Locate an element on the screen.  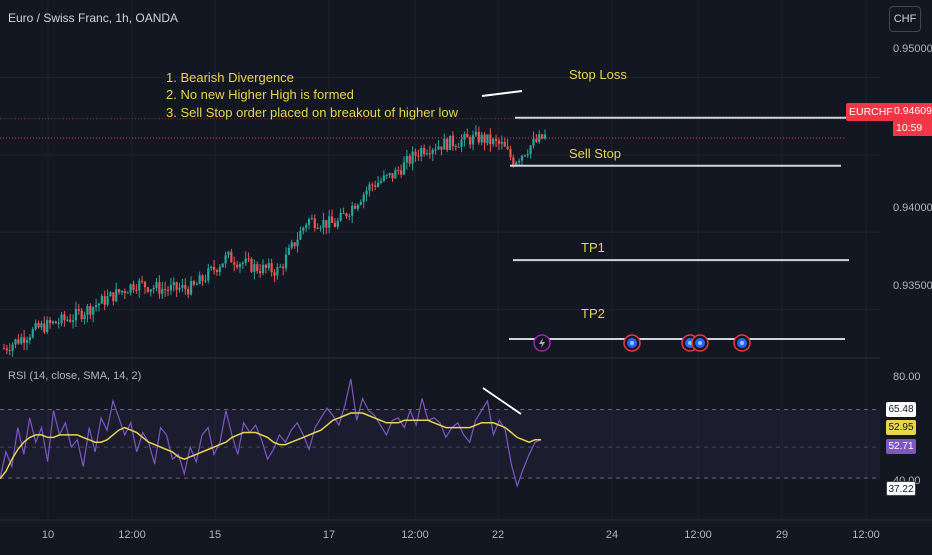
time-label: 24 is located at coordinates (612, 535).